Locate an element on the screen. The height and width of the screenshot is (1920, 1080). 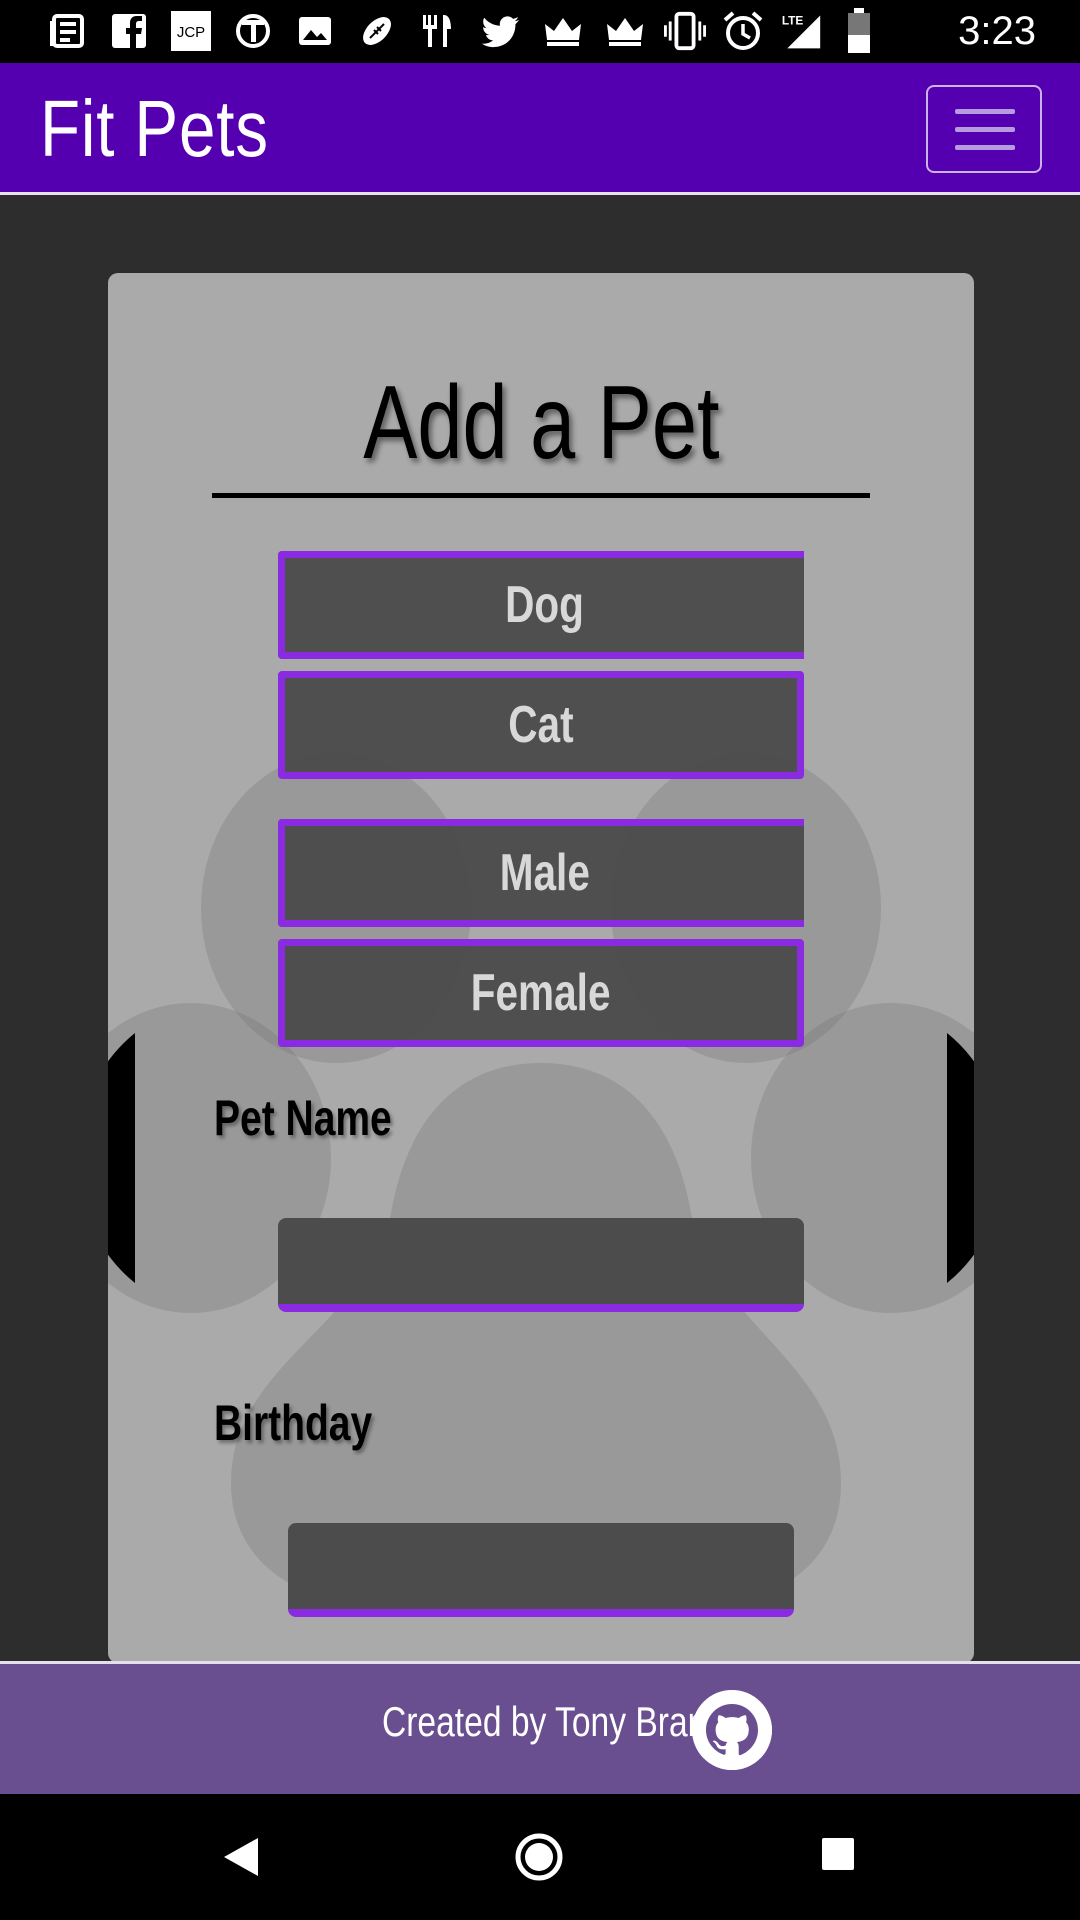
system-nav-bar is located at coordinates (540, 1857).